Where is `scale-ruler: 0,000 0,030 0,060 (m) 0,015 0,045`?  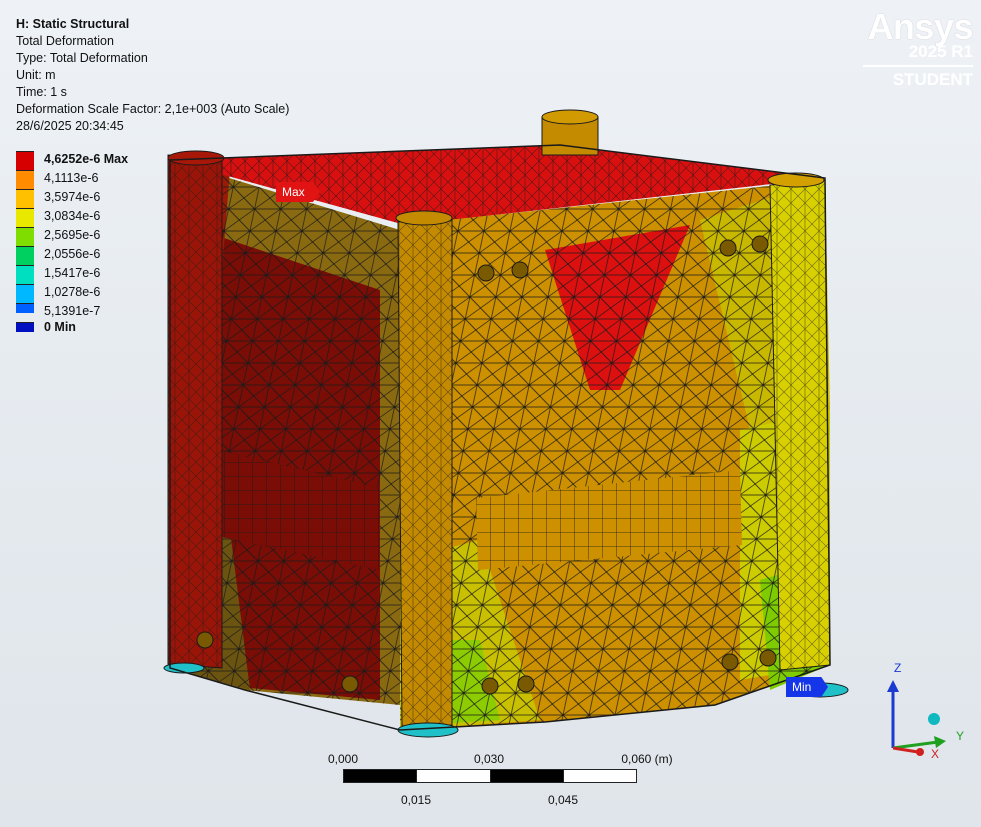
scale-ruler: 0,000 0,030 0,060 (m) 0,015 0,045 is located at coordinates (500, 782).